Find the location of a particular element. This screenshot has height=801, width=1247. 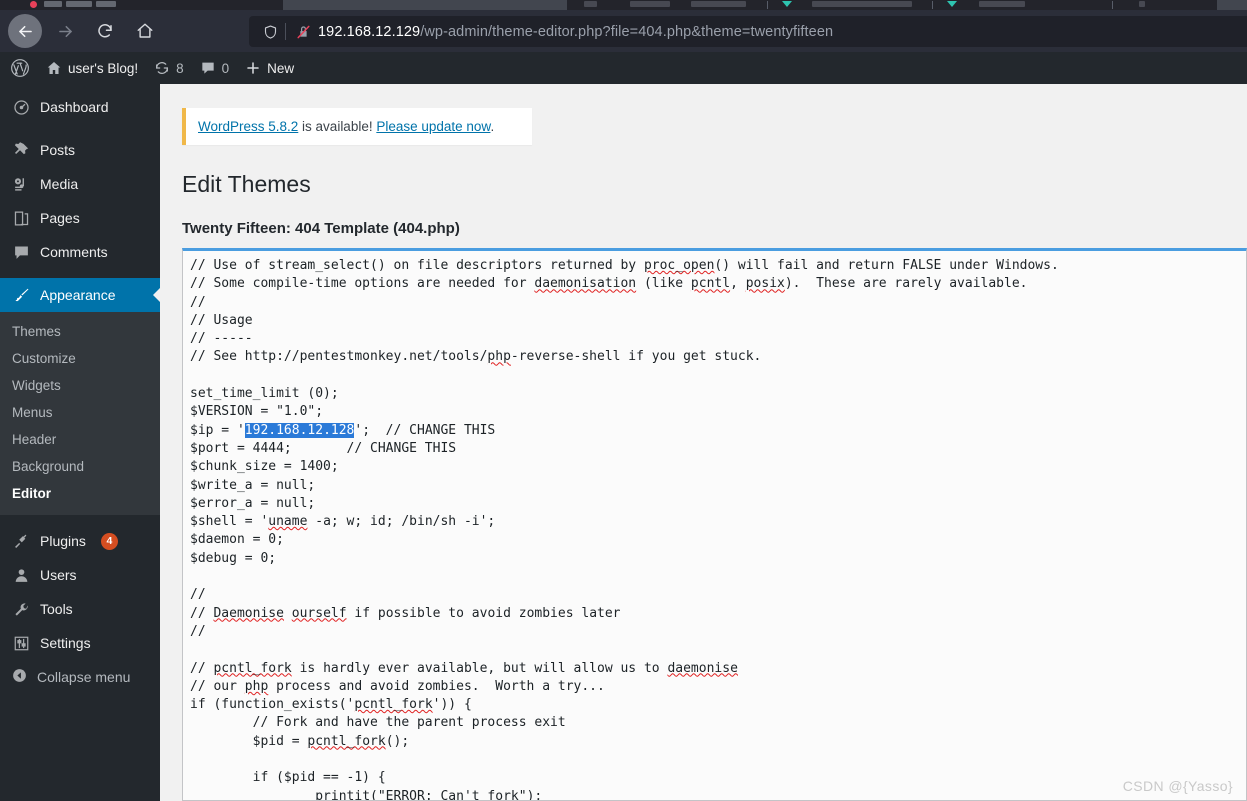

browser-tab-strip is located at coordinates (623, 5).